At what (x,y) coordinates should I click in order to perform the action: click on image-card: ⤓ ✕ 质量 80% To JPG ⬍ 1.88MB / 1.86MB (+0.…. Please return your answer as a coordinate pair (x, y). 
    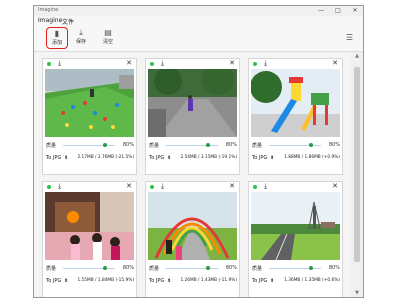
    Looking at the image, I should click on (295, 116).